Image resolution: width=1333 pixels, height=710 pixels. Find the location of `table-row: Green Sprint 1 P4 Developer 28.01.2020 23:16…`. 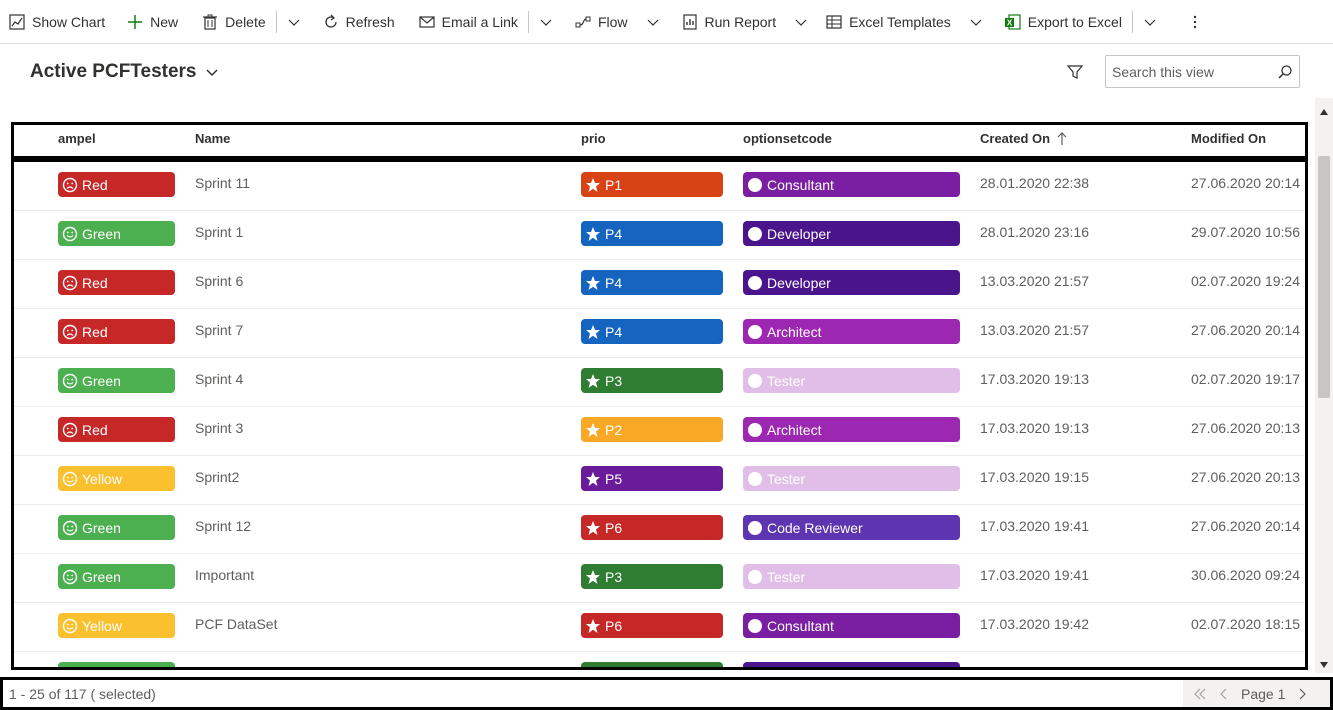

table-row: Green Sprint 1 P4 Developer 28.01.2020 23:16… is located at coordinates (659, 235).